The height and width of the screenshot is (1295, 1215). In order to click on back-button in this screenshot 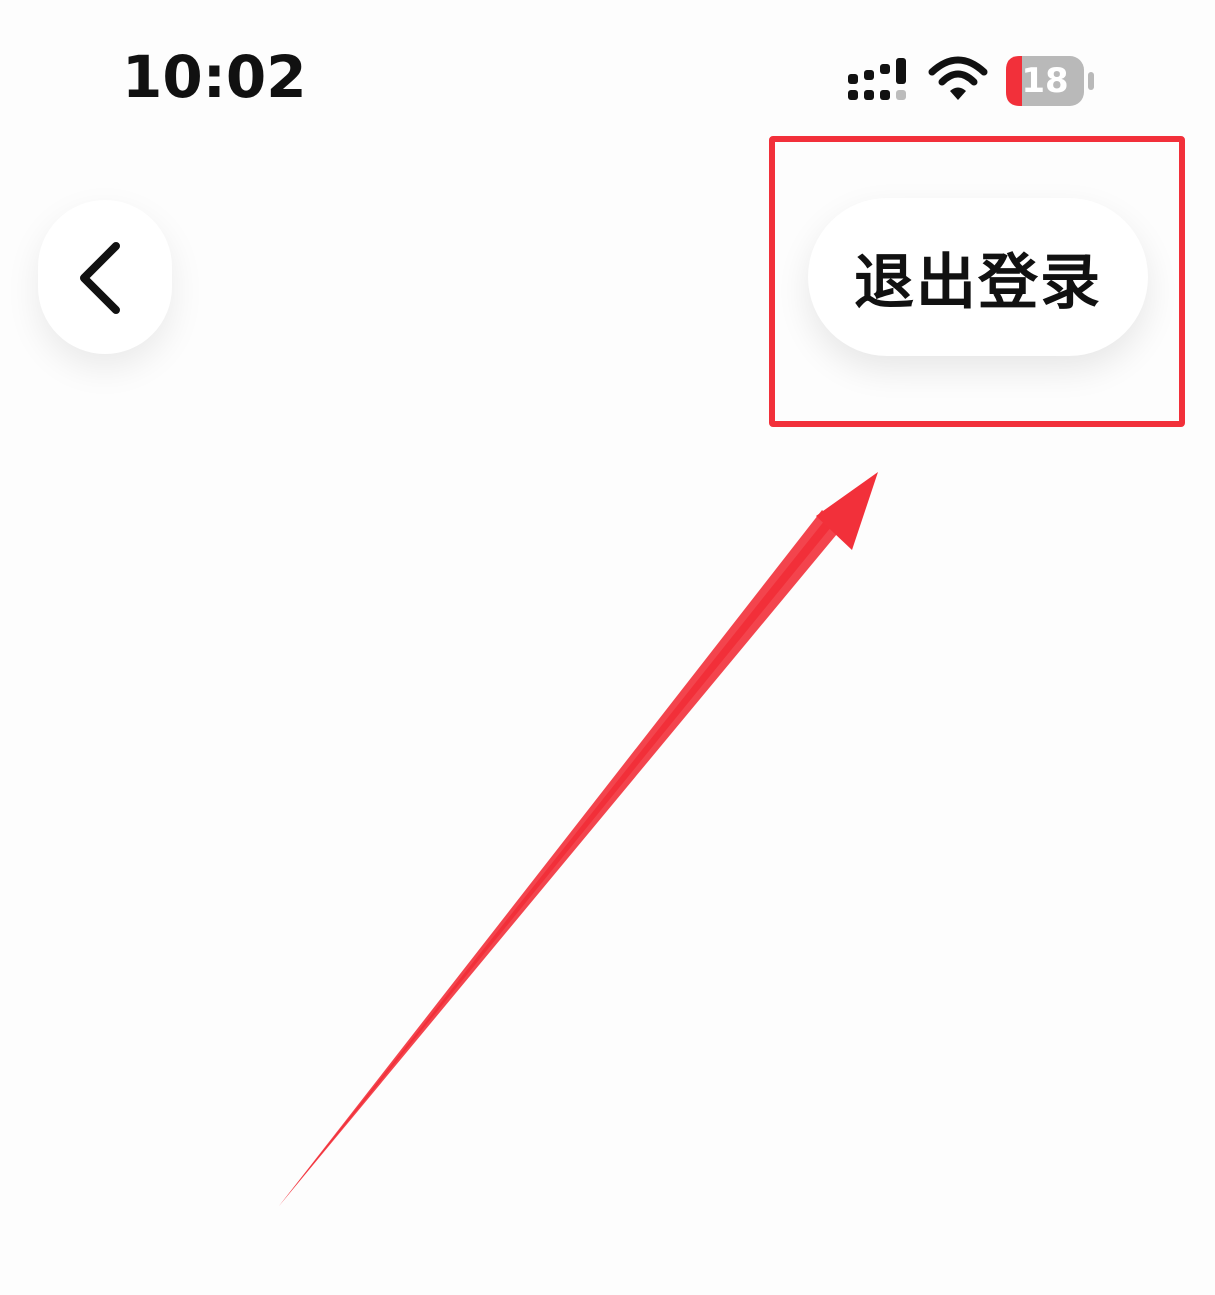, I will do `click(105, 277)`.